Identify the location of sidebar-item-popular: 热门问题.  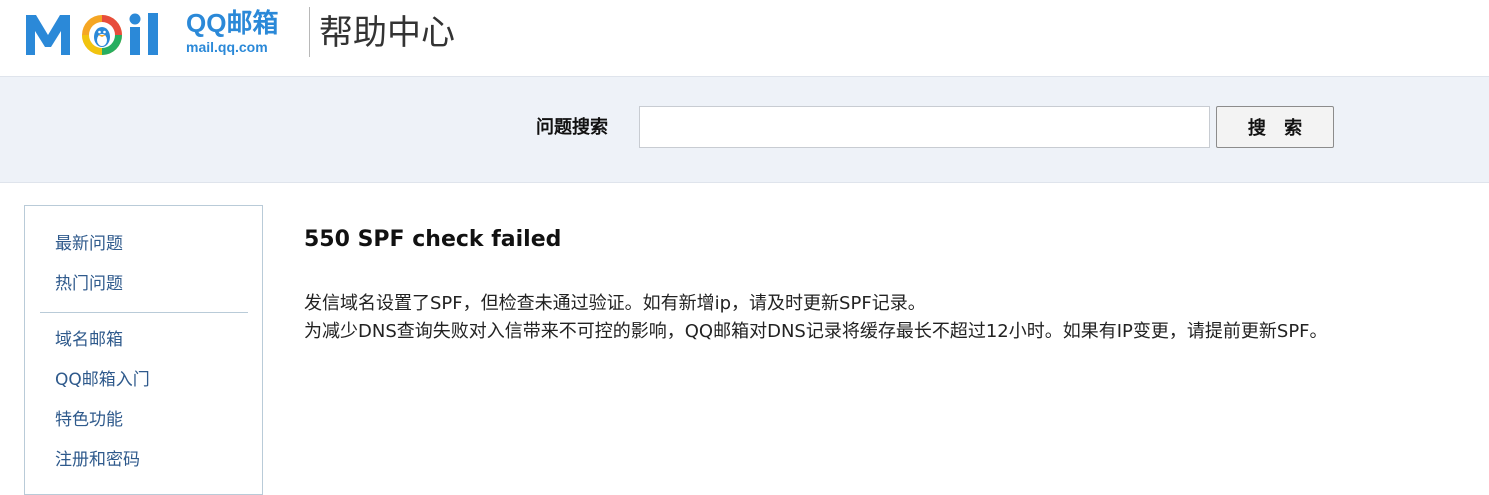
(89, 284).